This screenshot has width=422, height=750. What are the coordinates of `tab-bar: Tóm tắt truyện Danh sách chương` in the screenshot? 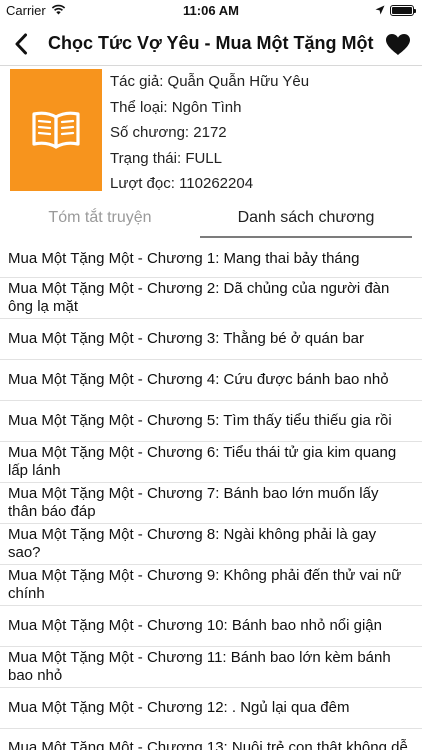 It's located at (211, 219).